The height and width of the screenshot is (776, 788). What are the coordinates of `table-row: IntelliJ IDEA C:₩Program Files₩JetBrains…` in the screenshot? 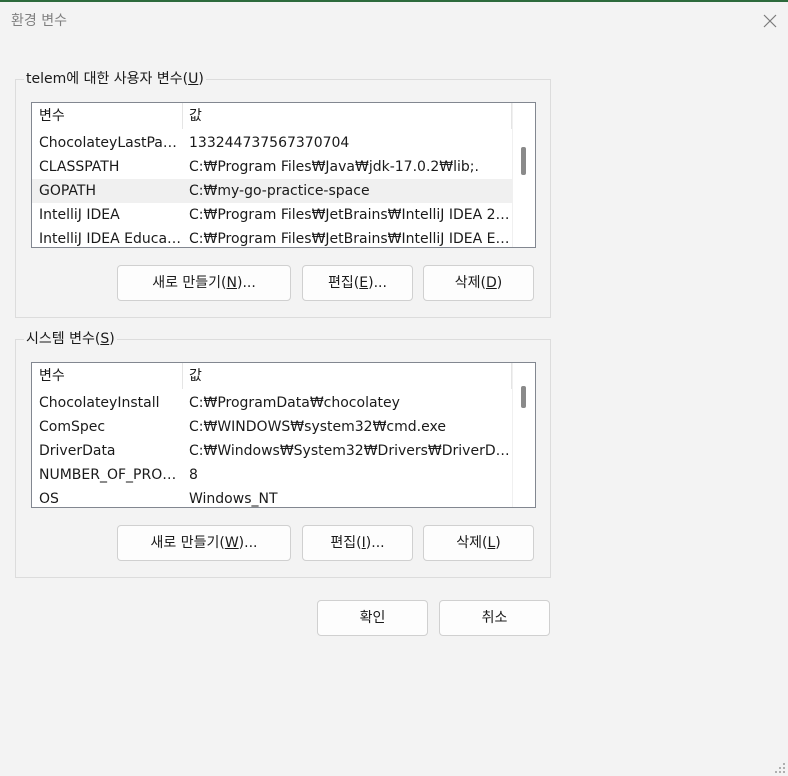 It's located at (272, 215).